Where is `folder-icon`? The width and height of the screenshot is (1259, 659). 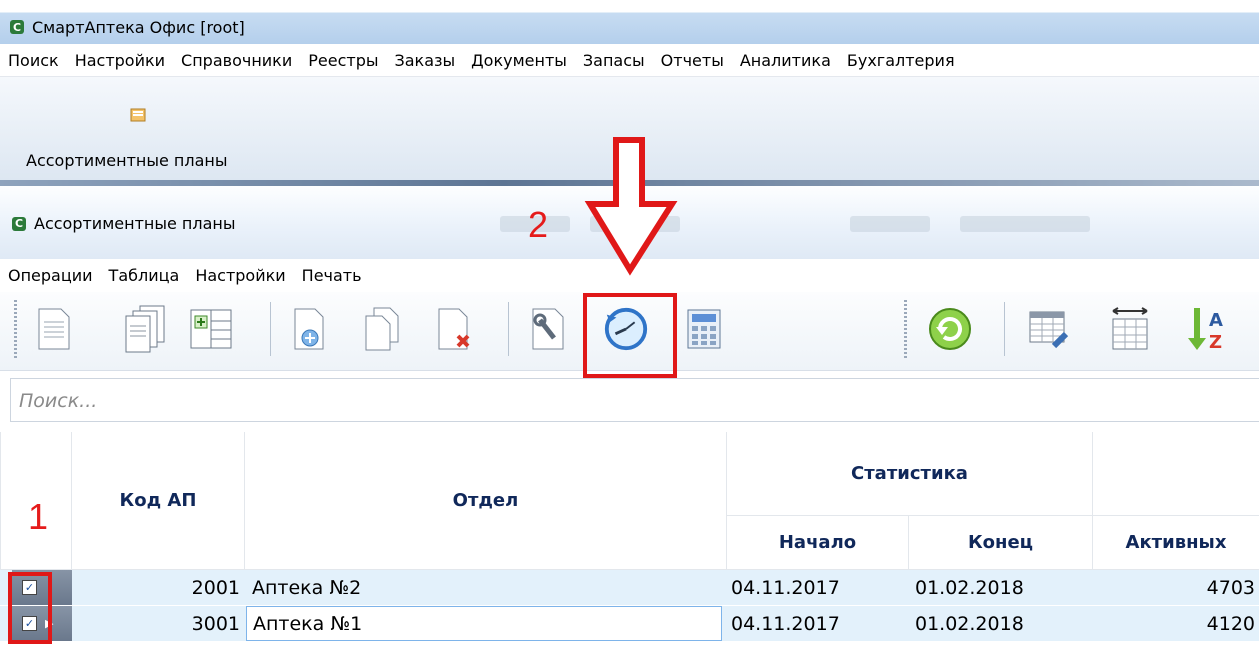 folder-icon is located at coordinates (139, 115).